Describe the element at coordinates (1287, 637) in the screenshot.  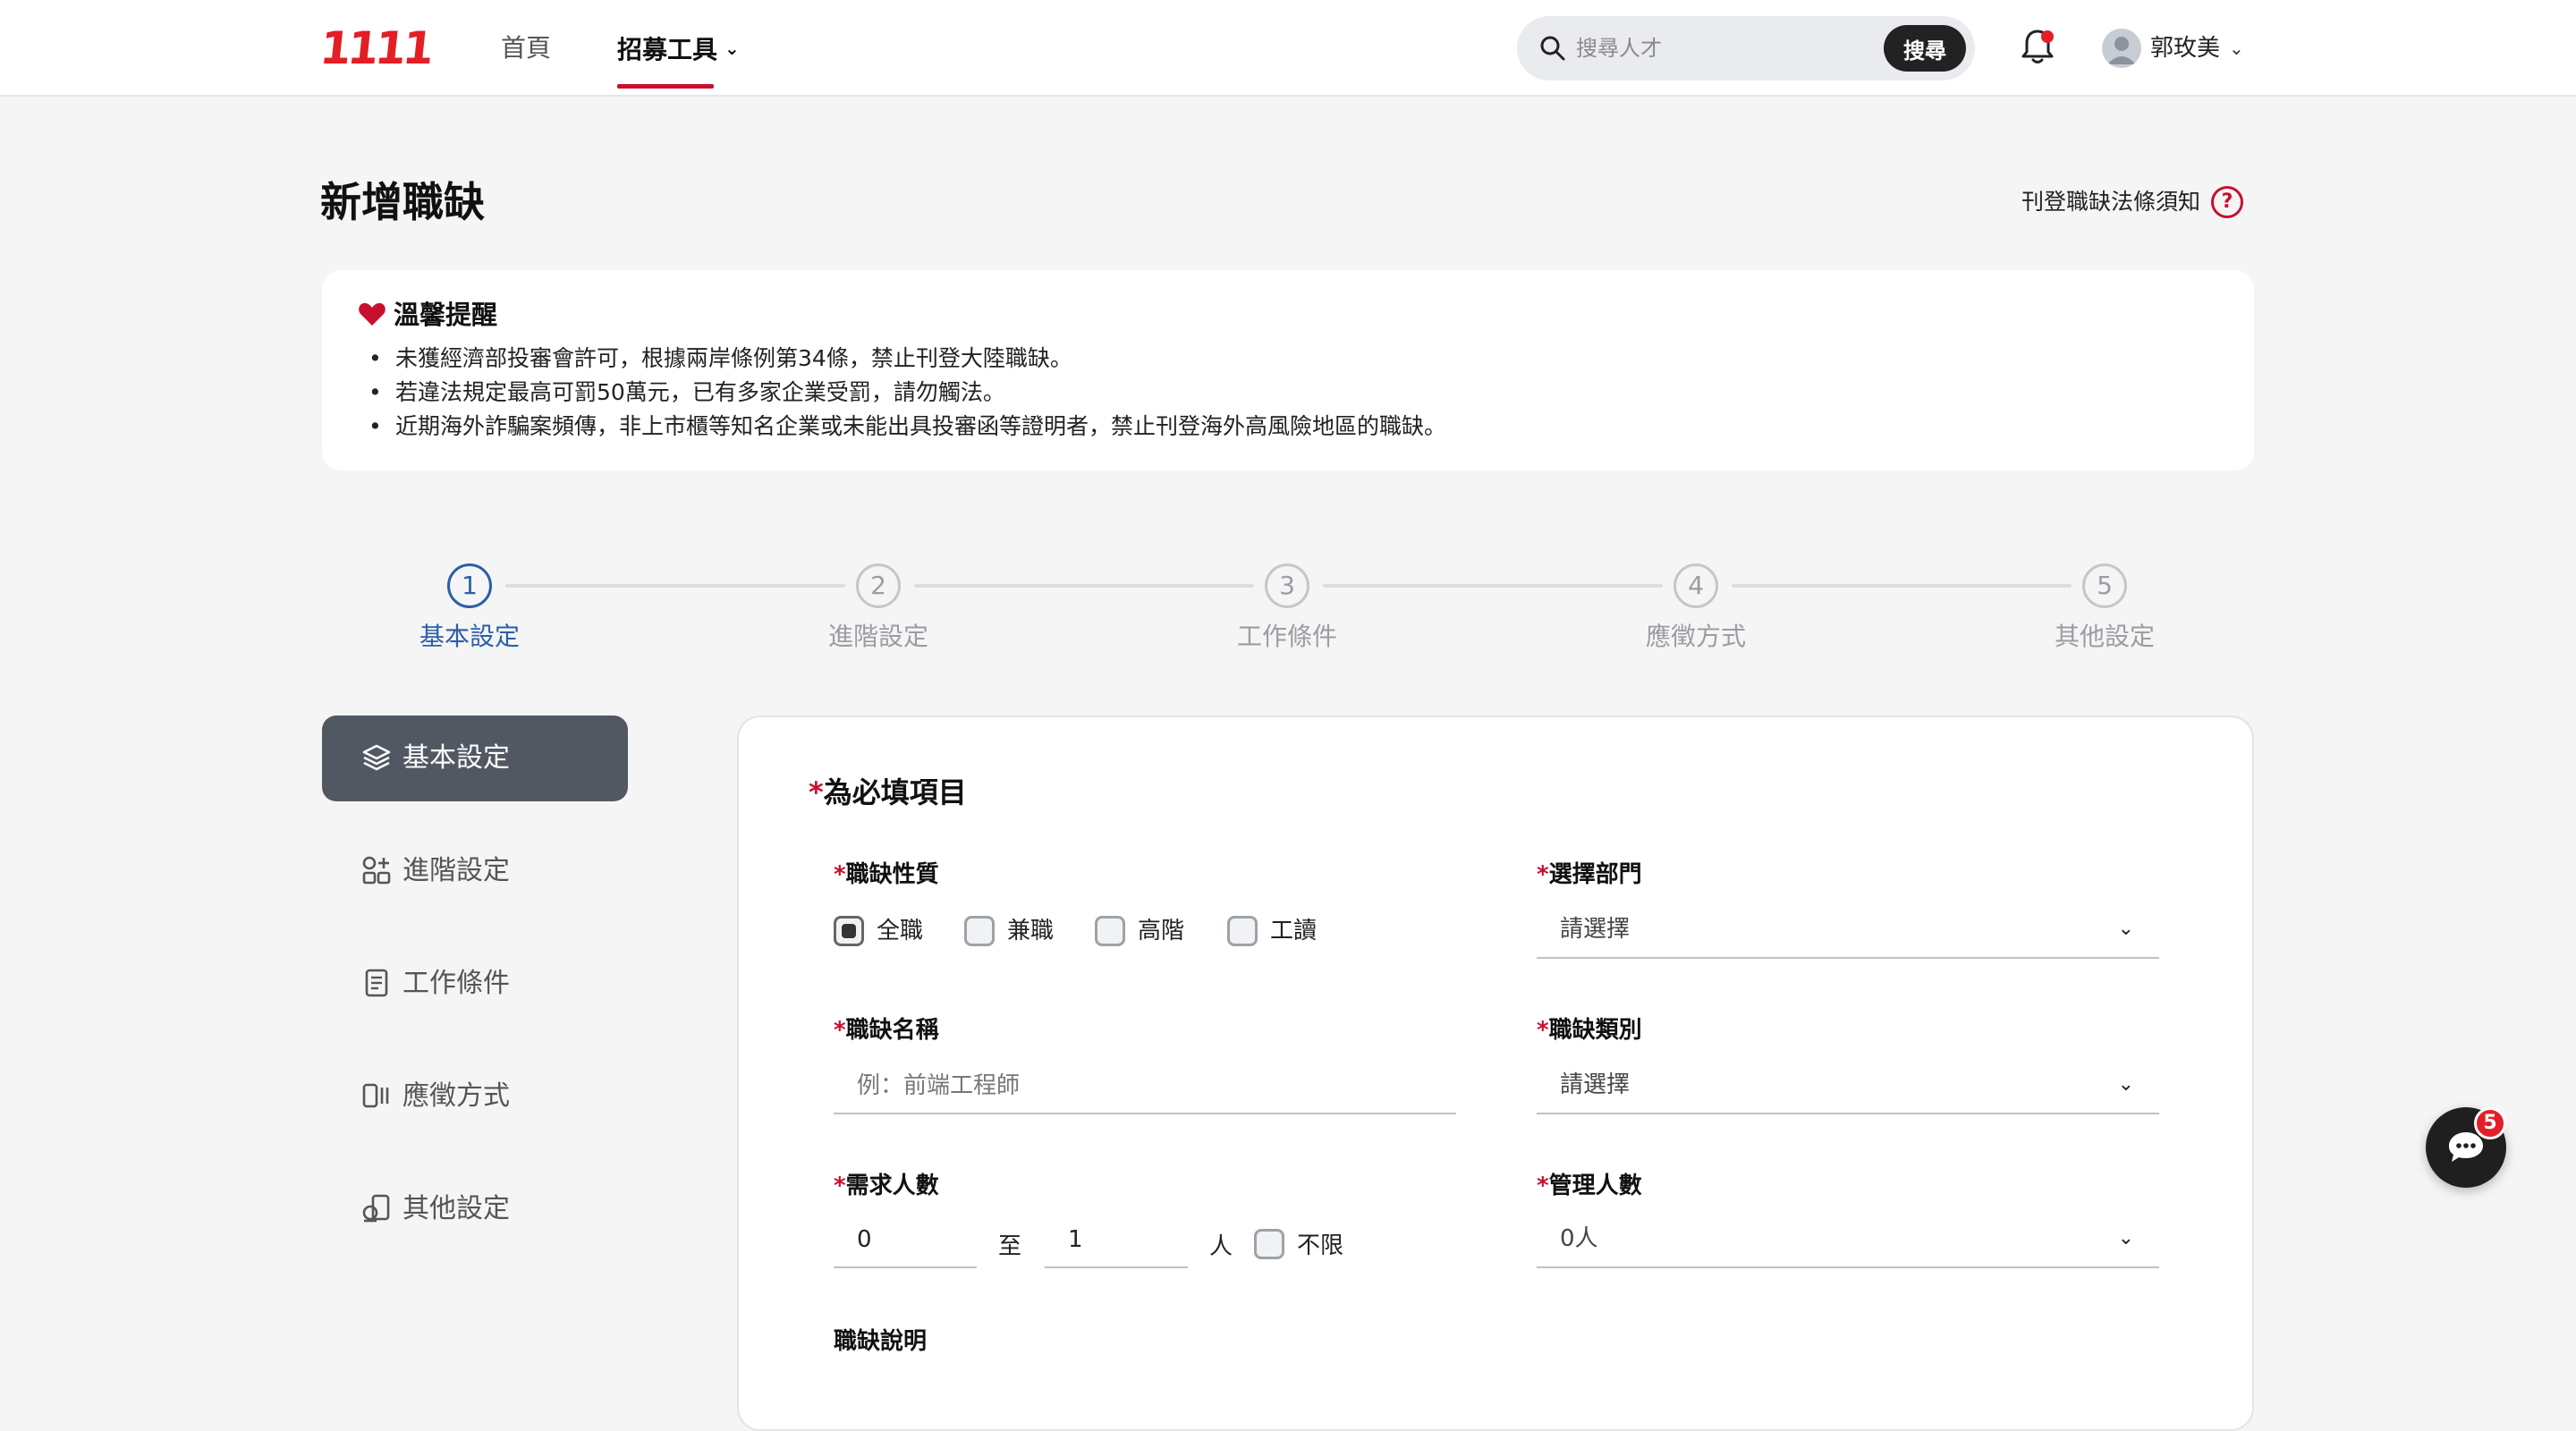
I see `step-3-label: 工作條件` at that location.